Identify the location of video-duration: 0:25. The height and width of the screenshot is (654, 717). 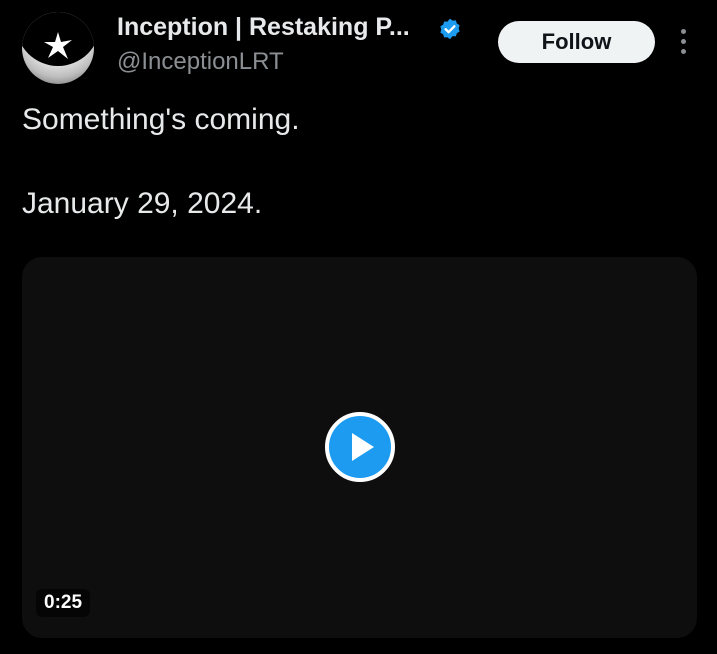
(63, 603).